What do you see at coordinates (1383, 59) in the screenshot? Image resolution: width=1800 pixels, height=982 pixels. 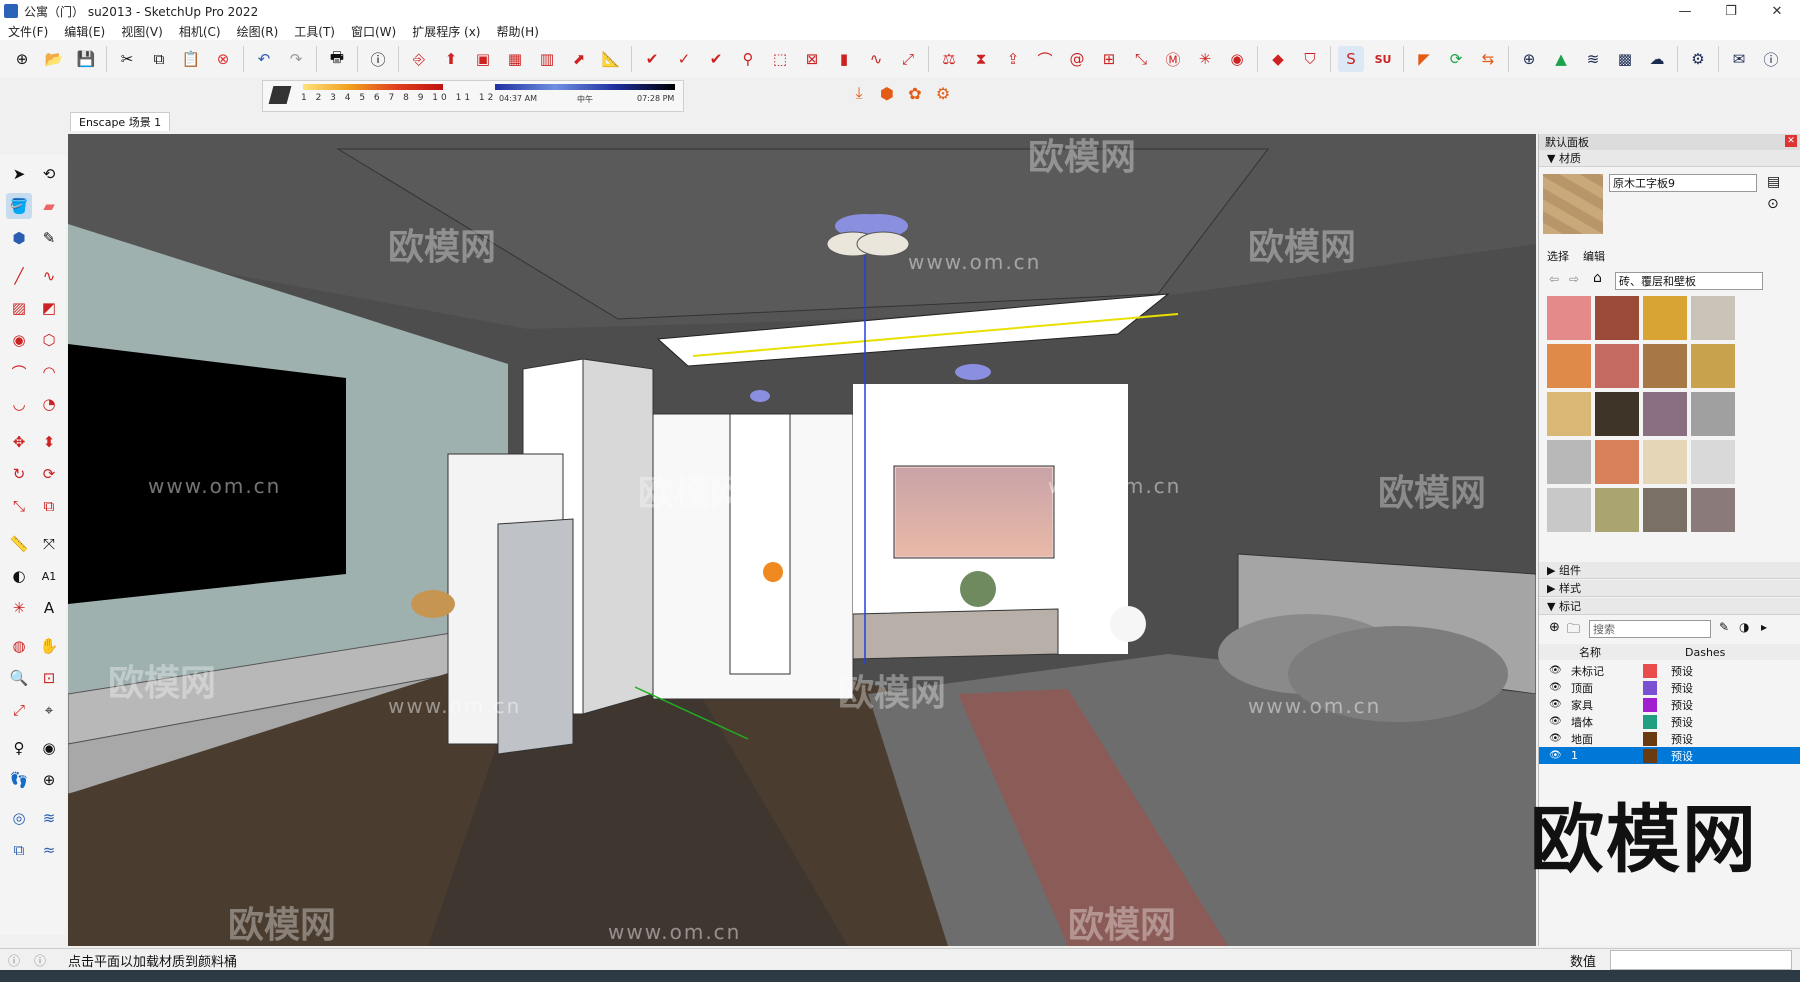 I see `plugin-su-app-icon: SU` at bounding box center [1383, 59].